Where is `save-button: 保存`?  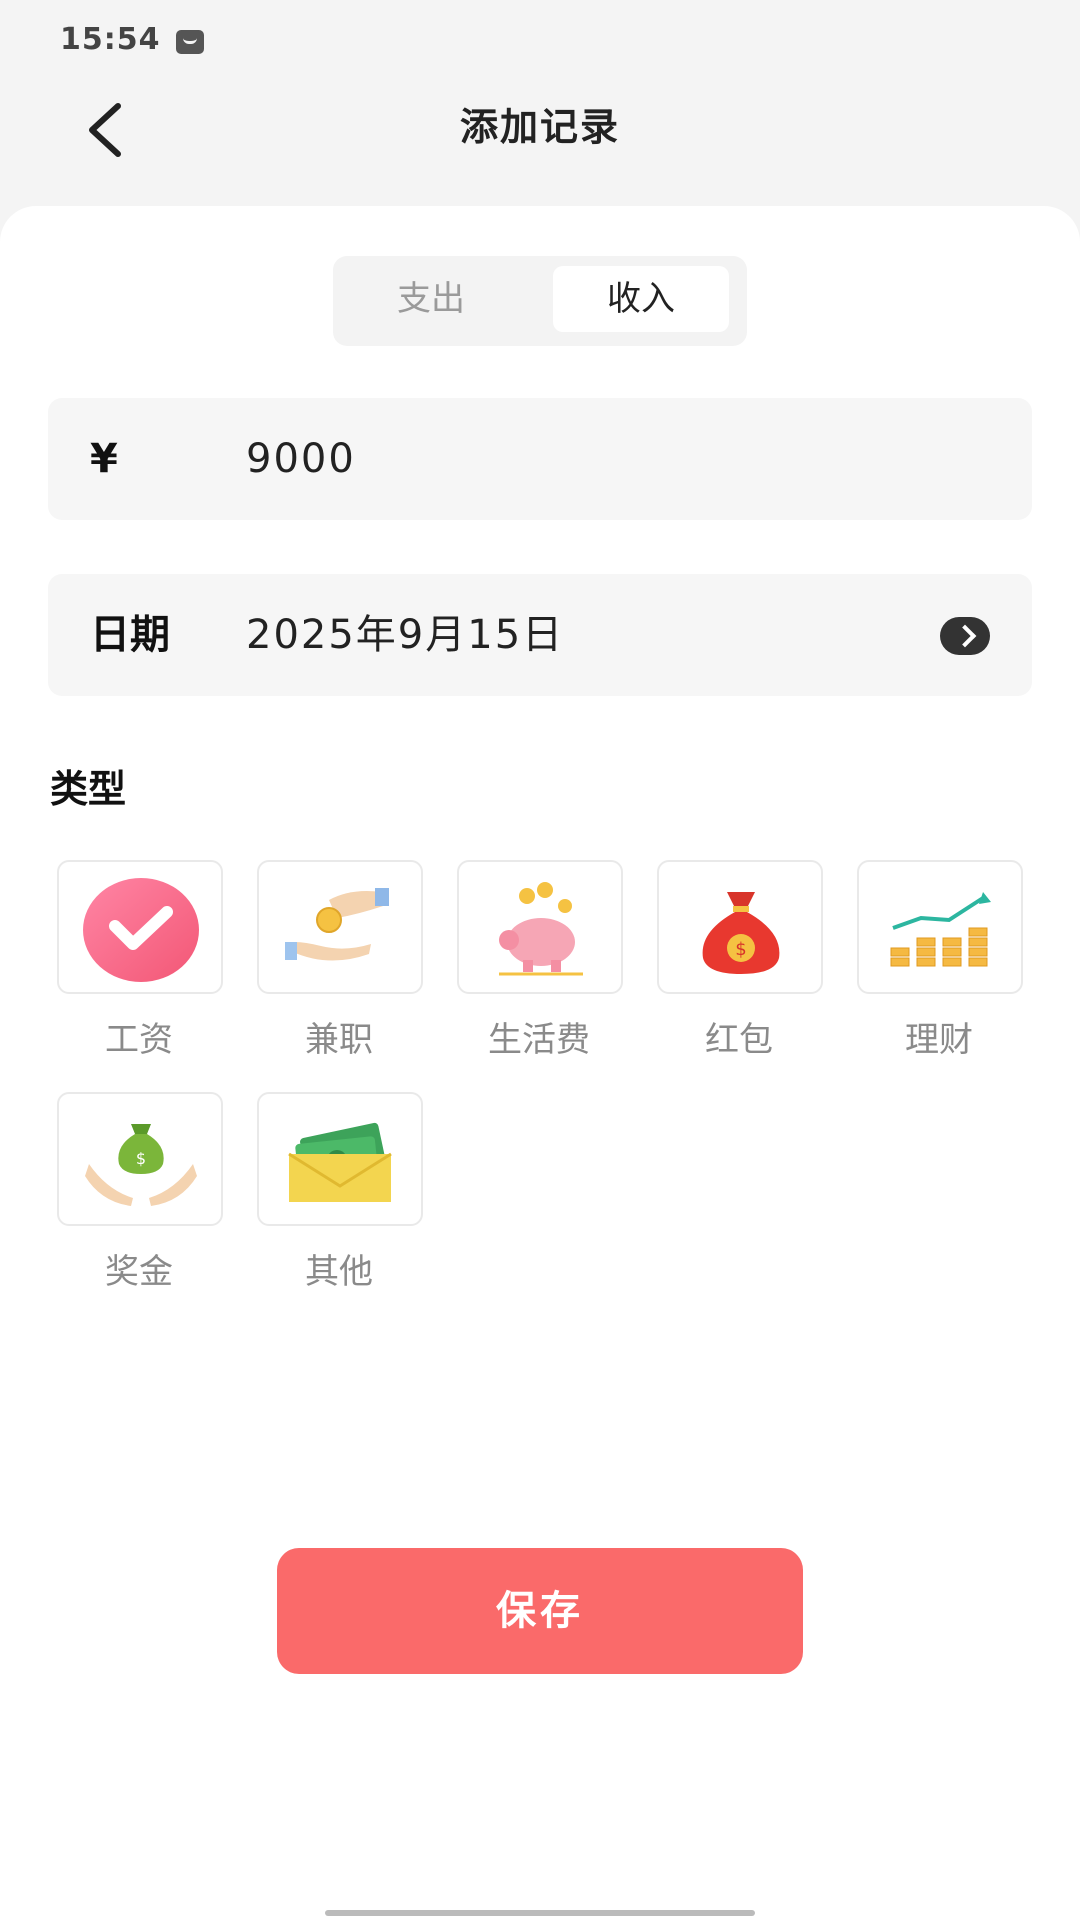 save-button: 保存 is located at coordinates (540, 1611).